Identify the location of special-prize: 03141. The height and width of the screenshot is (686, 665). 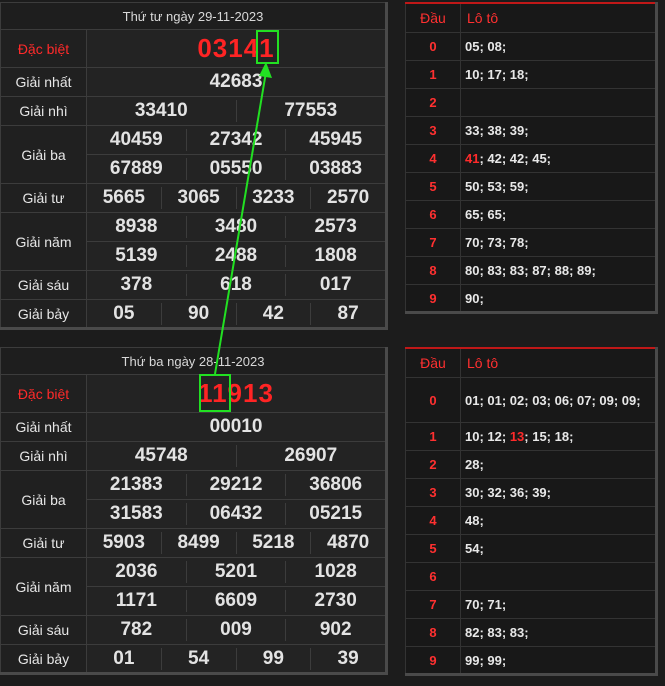
(236, 48).